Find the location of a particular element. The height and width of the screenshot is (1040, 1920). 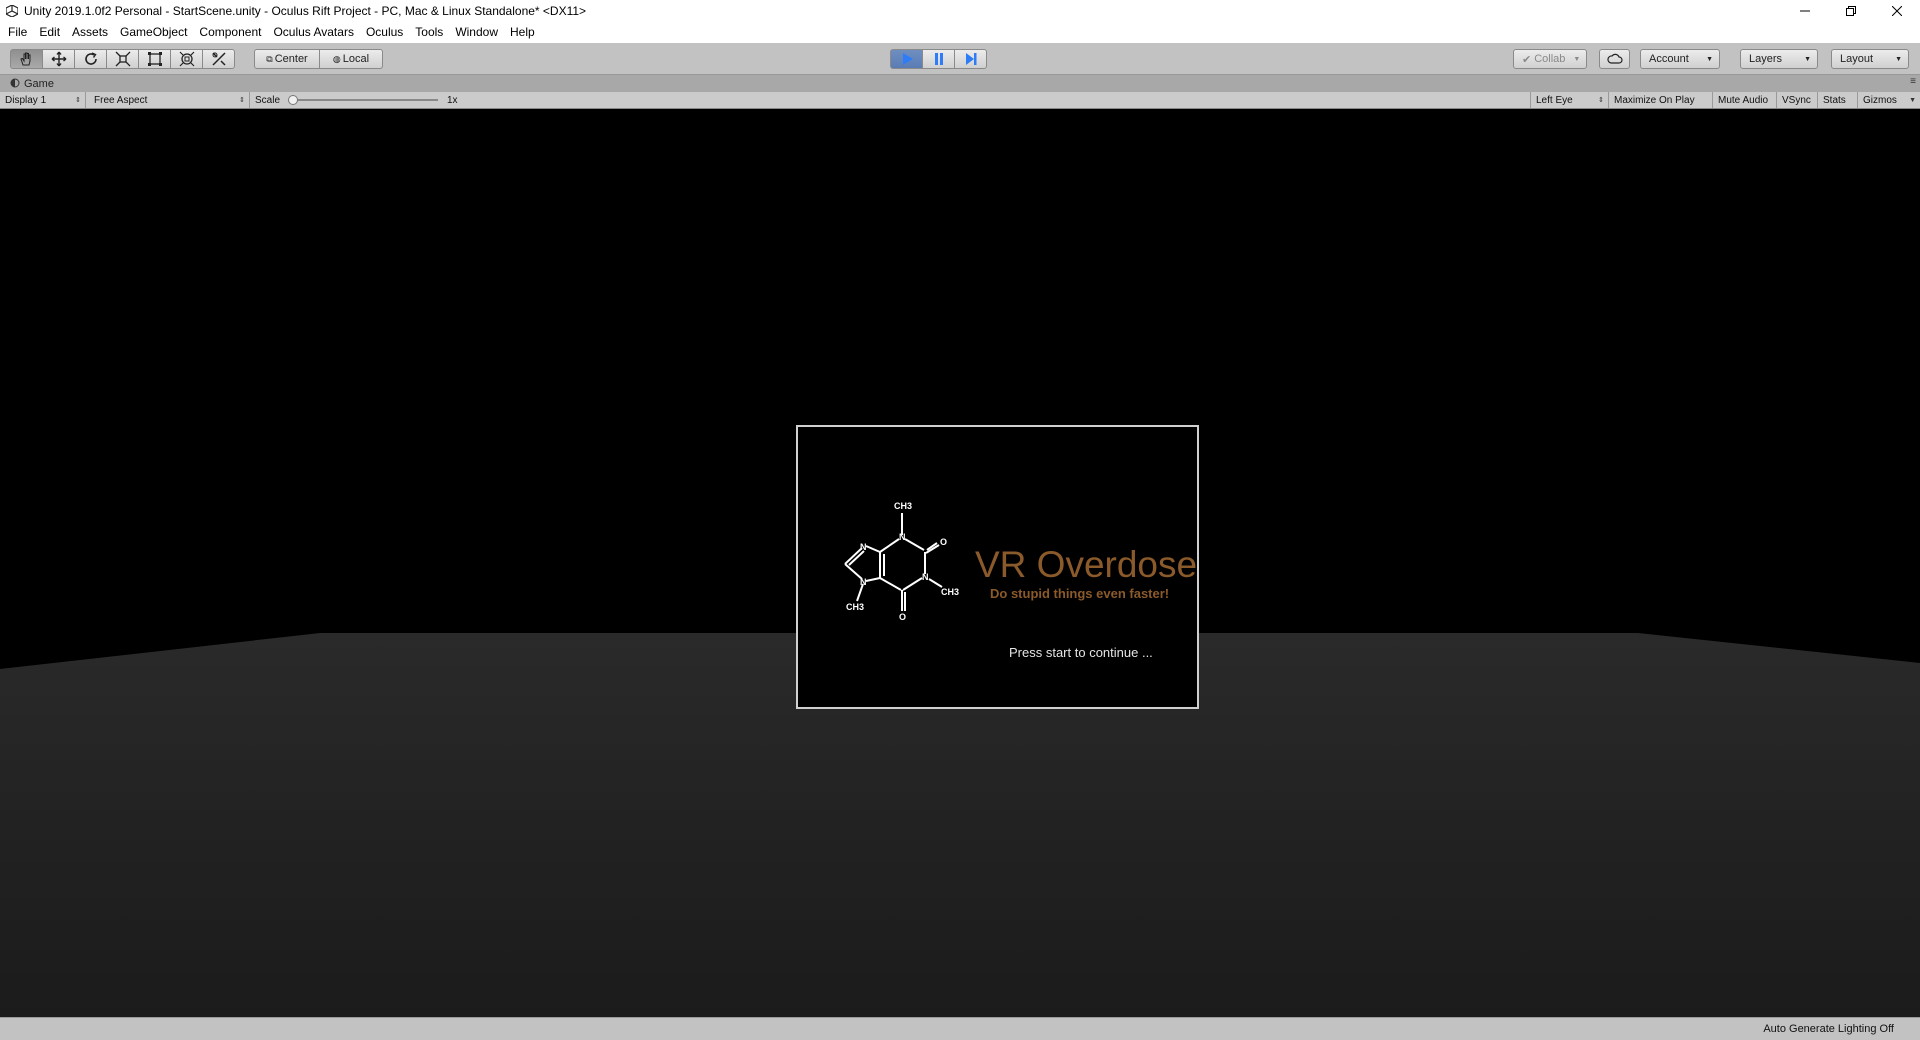

step-button is located at coordinates (970, 59).